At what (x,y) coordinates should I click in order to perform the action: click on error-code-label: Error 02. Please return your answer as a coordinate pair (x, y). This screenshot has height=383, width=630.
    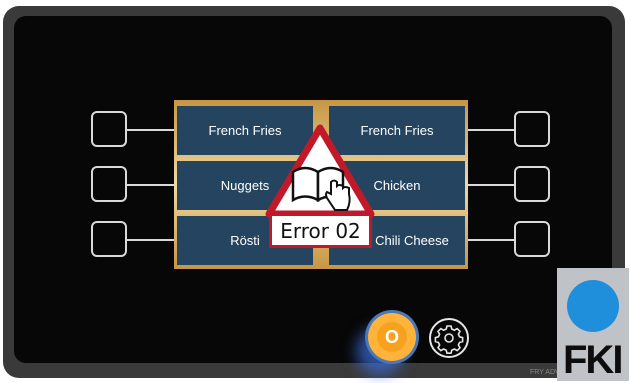
    Looking at the image, I should click on (320, 230).